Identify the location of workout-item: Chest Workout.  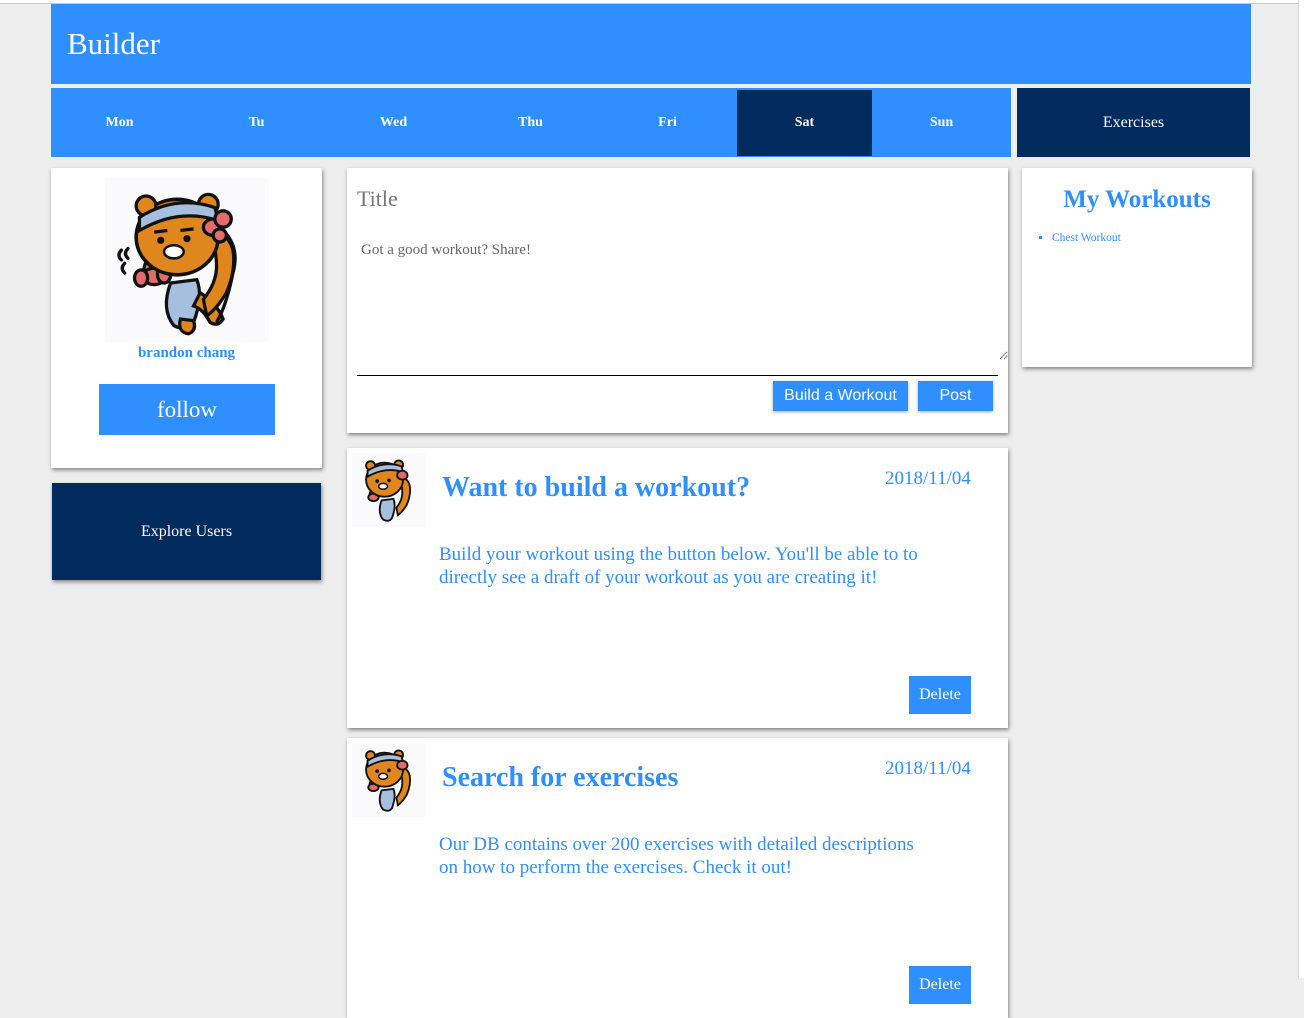
(1086, 238).